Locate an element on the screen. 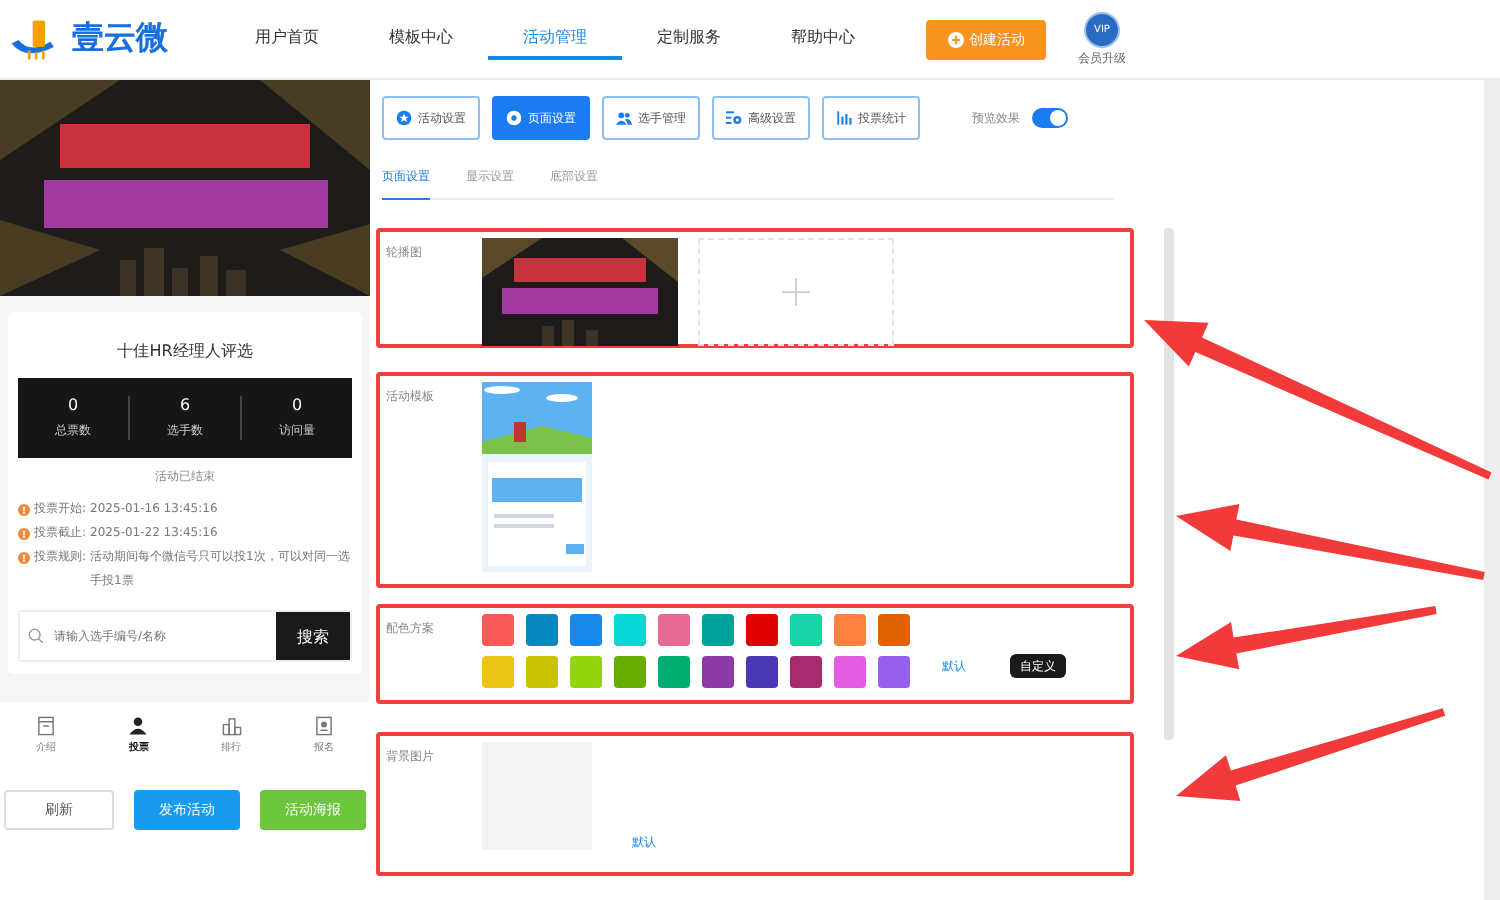 This screenshot has height=900, width=1500. document-icon is located at coordinates (46, 725).